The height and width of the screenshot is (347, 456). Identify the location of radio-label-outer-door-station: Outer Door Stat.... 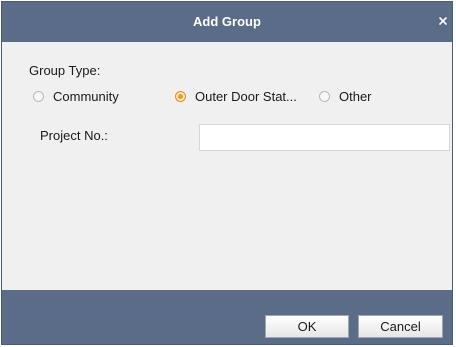
(246, 96).